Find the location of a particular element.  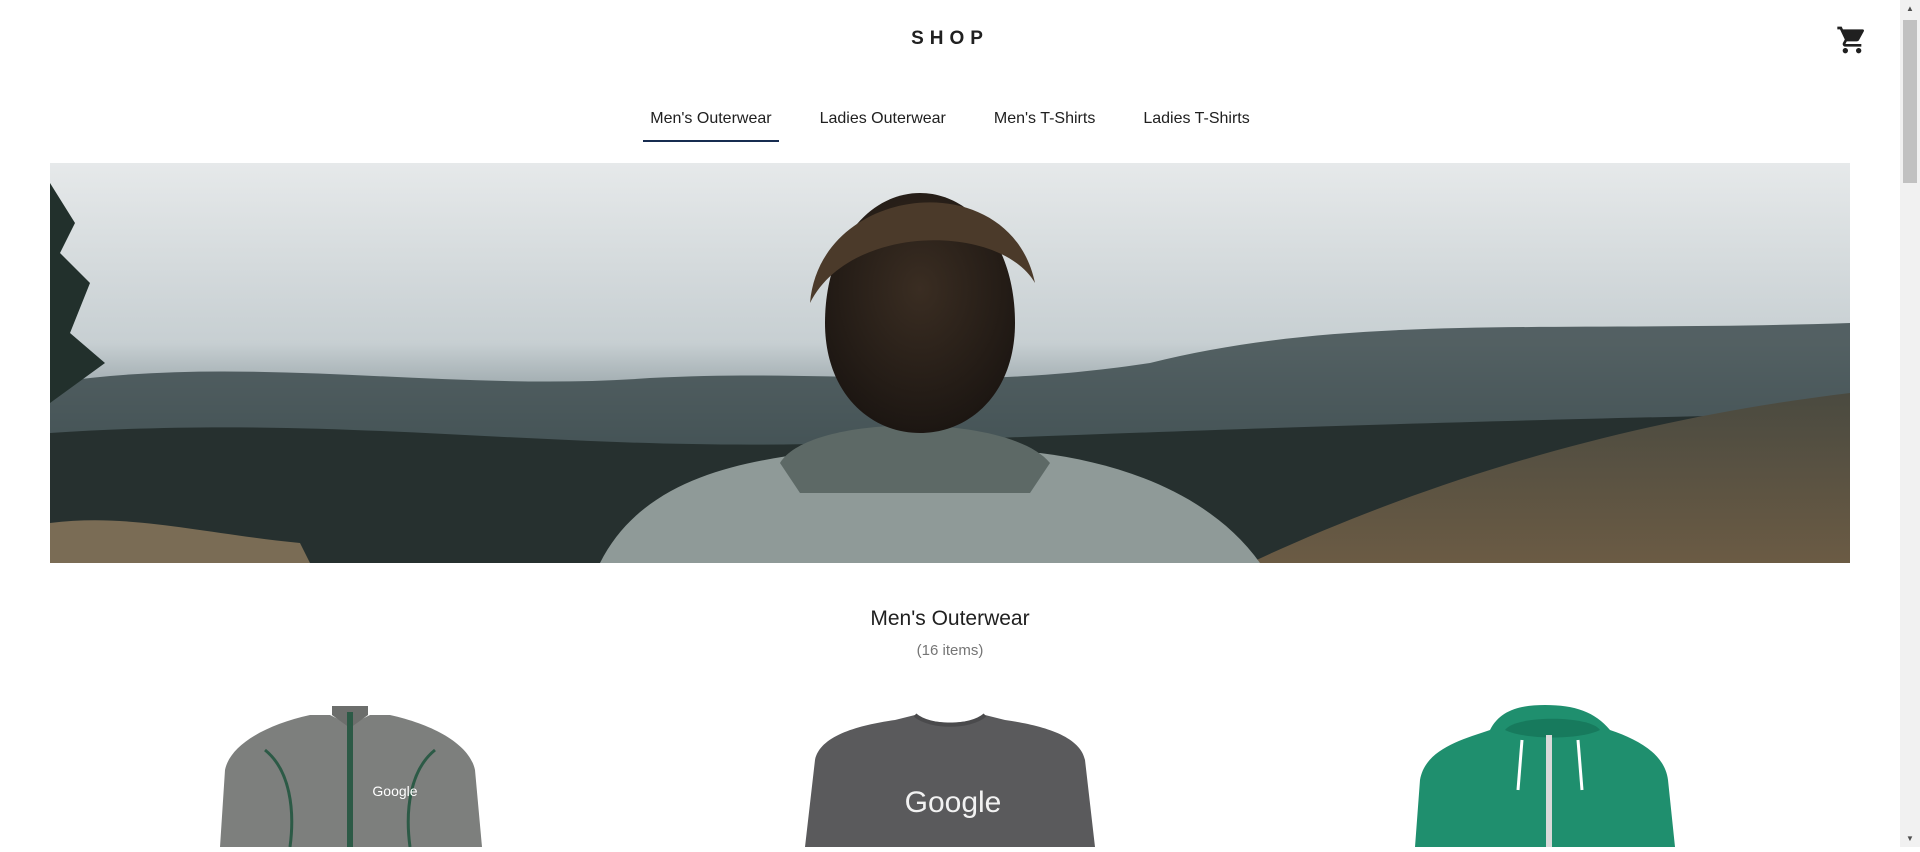

tab-ladies-outerwear: Ladies Outerwear is located at coordinates (883, 123).